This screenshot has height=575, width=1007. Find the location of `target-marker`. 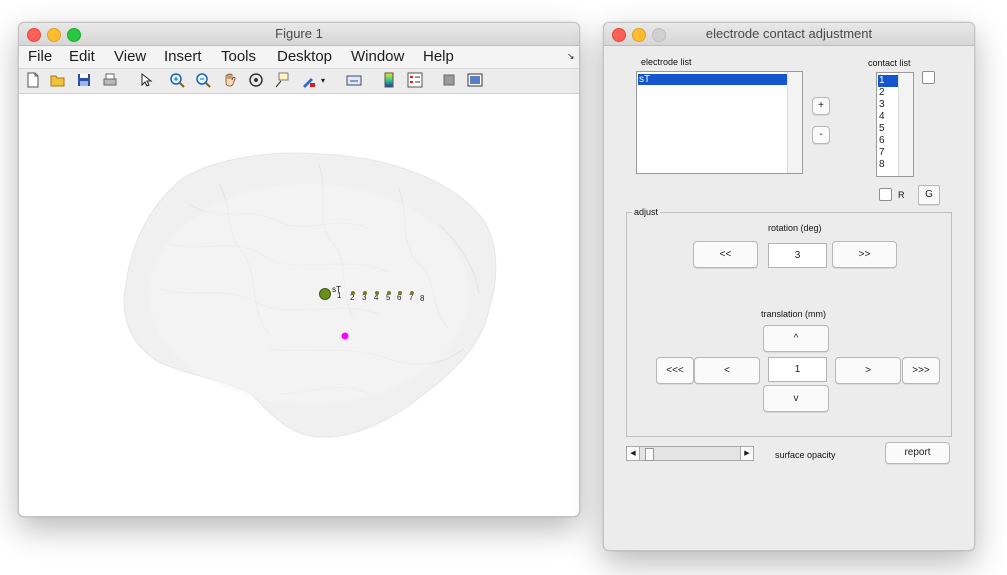

target-marker is located at coordinates (345, 336).